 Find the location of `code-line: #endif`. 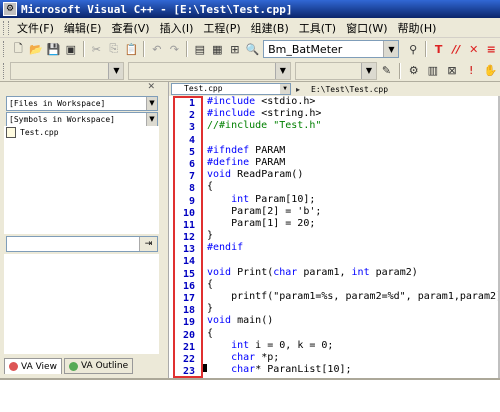

code-line: #endif is located at coordinates (353, 248).